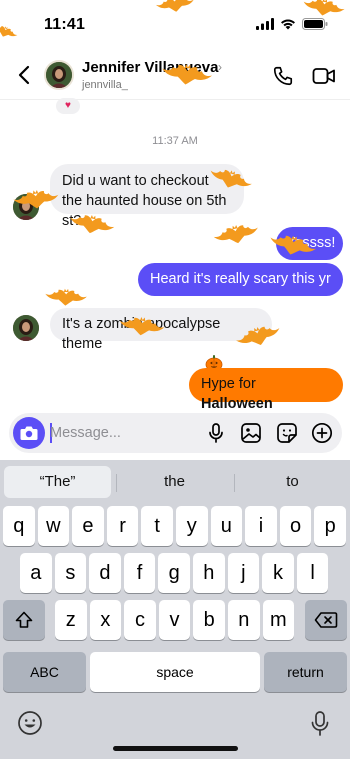  What do you see at coordinates (324, 76) in the screenshot?
I see `video-camera-icon` at bounding box center [324, 76].